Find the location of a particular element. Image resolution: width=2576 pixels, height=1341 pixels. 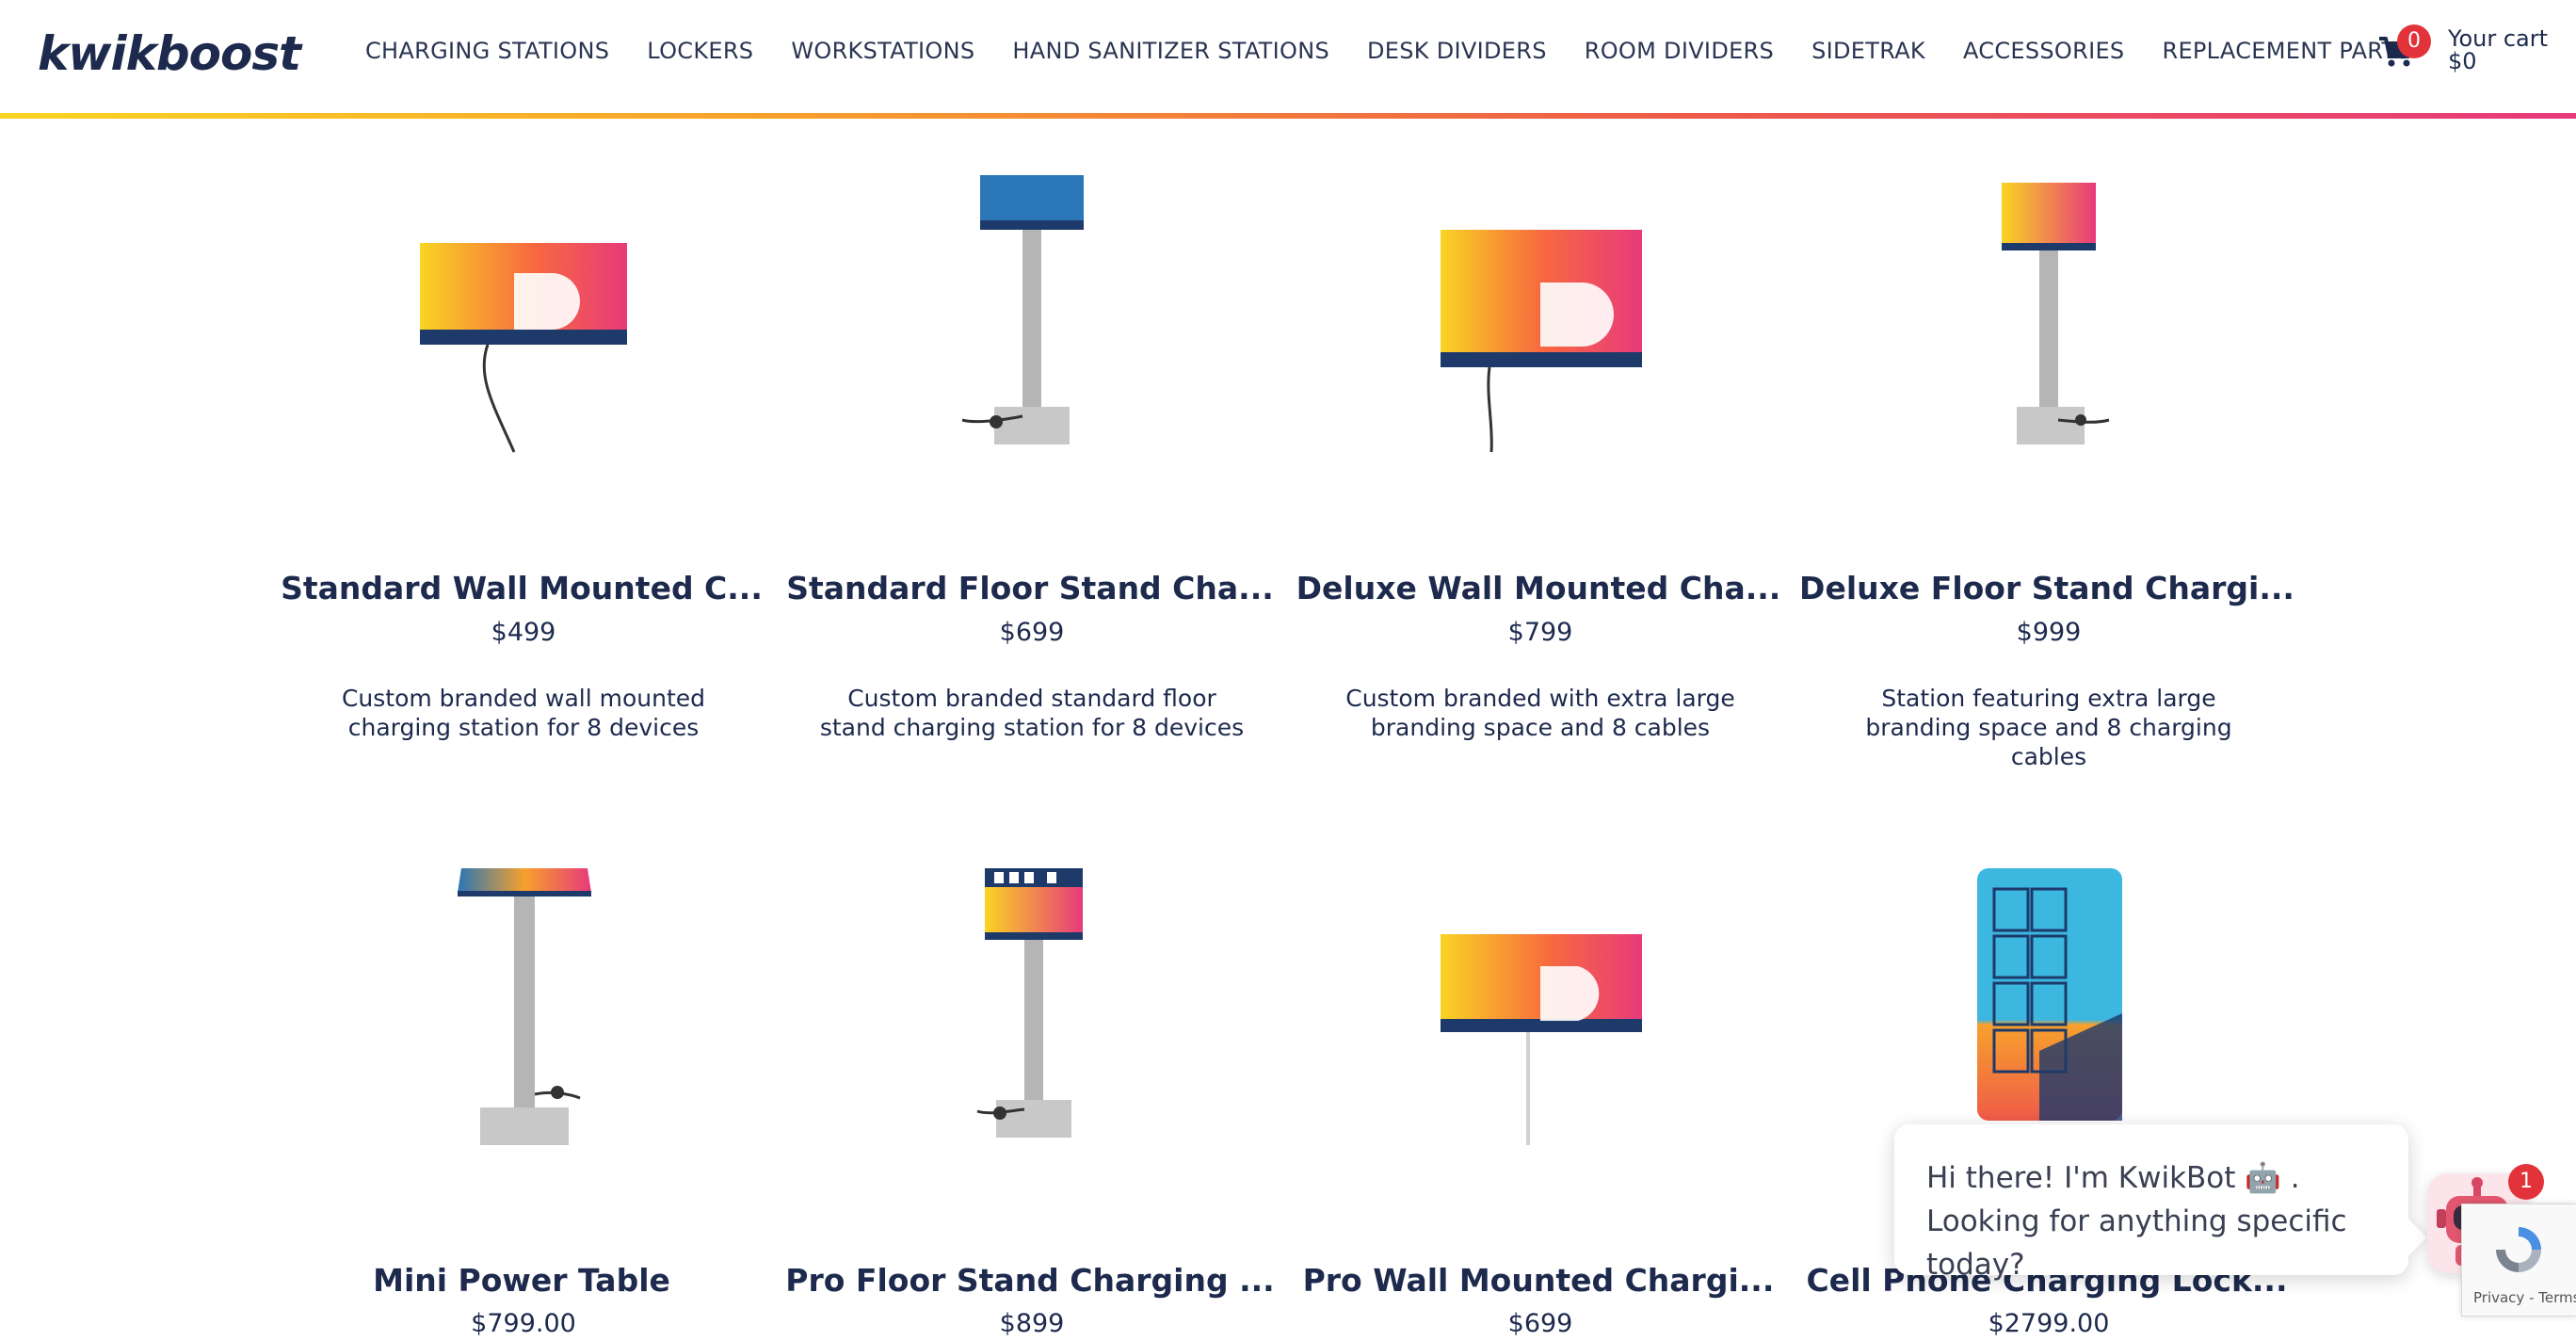

product-image-standard-wall is located at coordinates (523, 301).